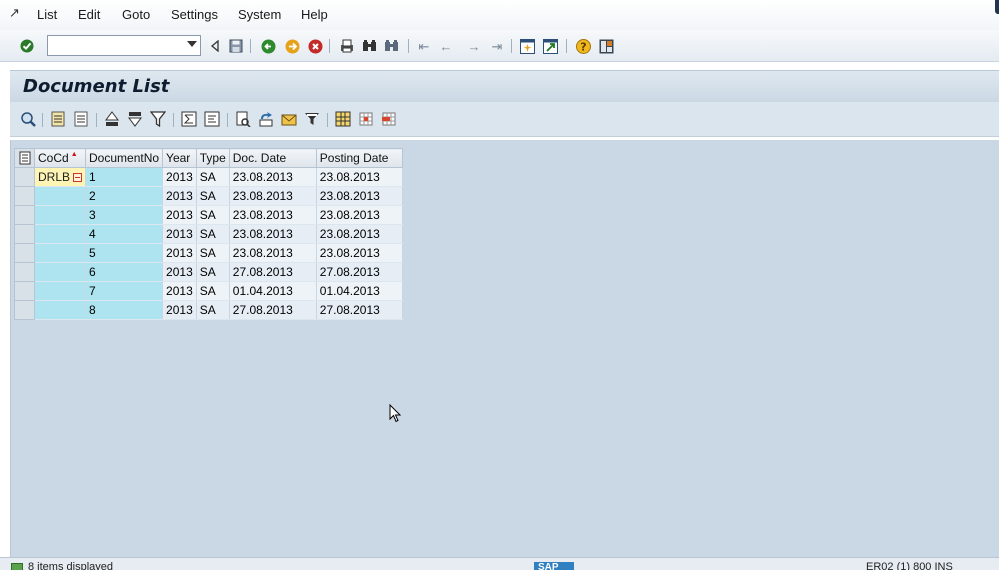 The height and width of the screenshot is (570, 999). What do you see at coordinates (314, 14) in the screenshot?
I see `menu-help: Help` at bounding box center [314, 14].